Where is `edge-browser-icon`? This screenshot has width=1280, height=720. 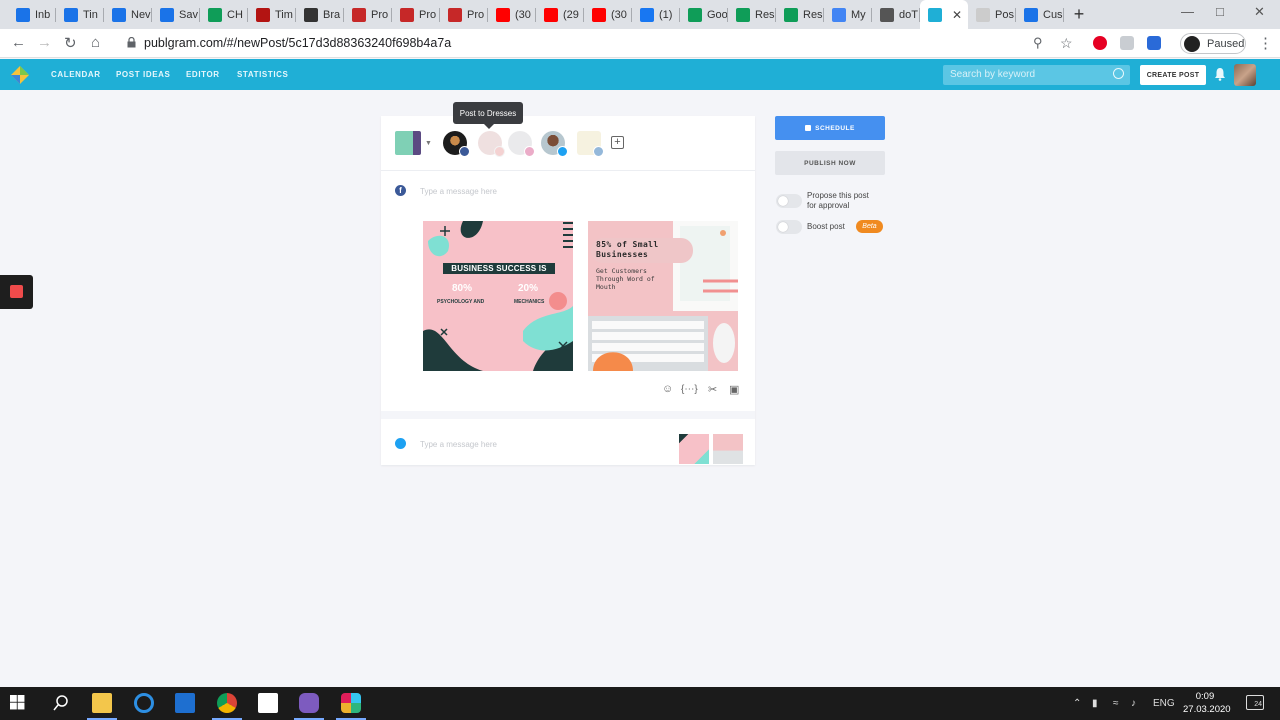
edge-browser-icon is located at coordinates (144, 703).